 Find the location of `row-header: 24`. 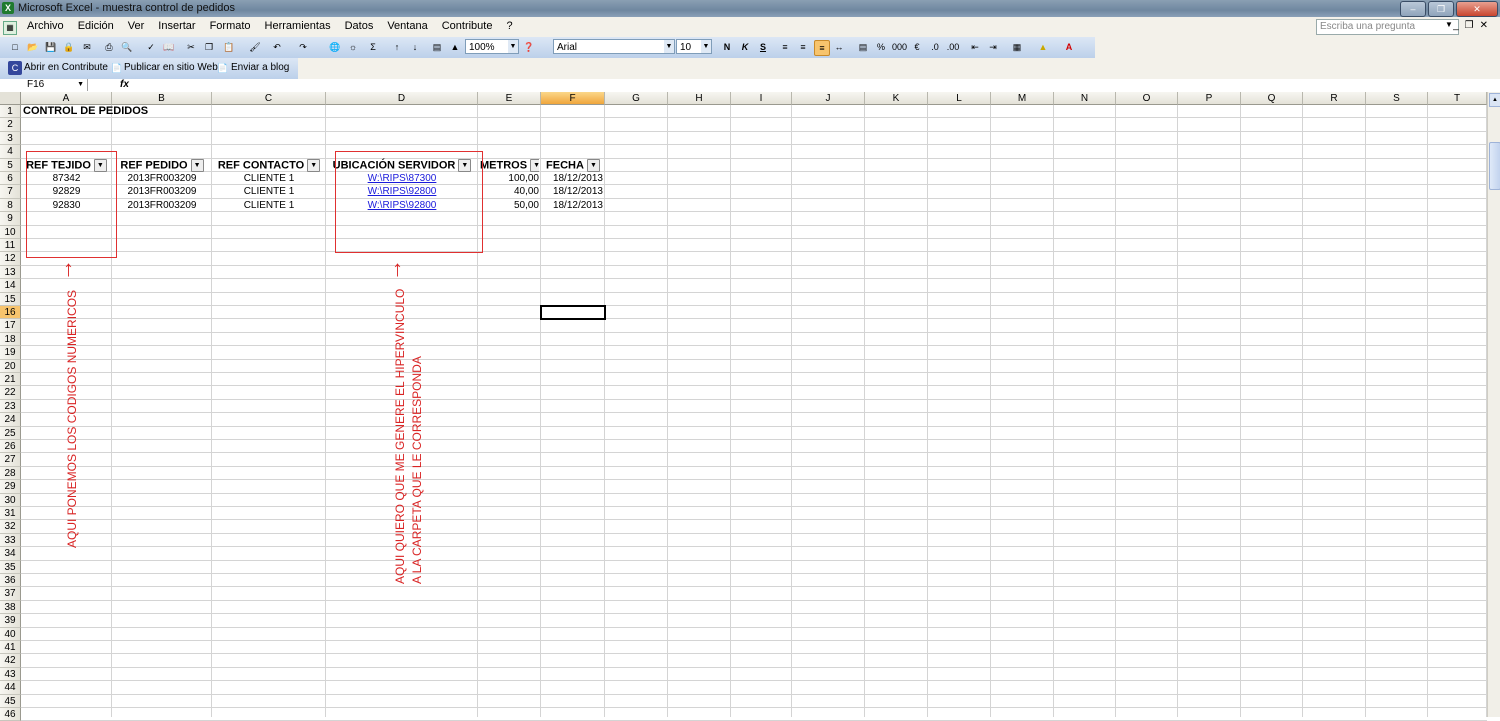

row-header: 24 is located at coordinates (10, 420).